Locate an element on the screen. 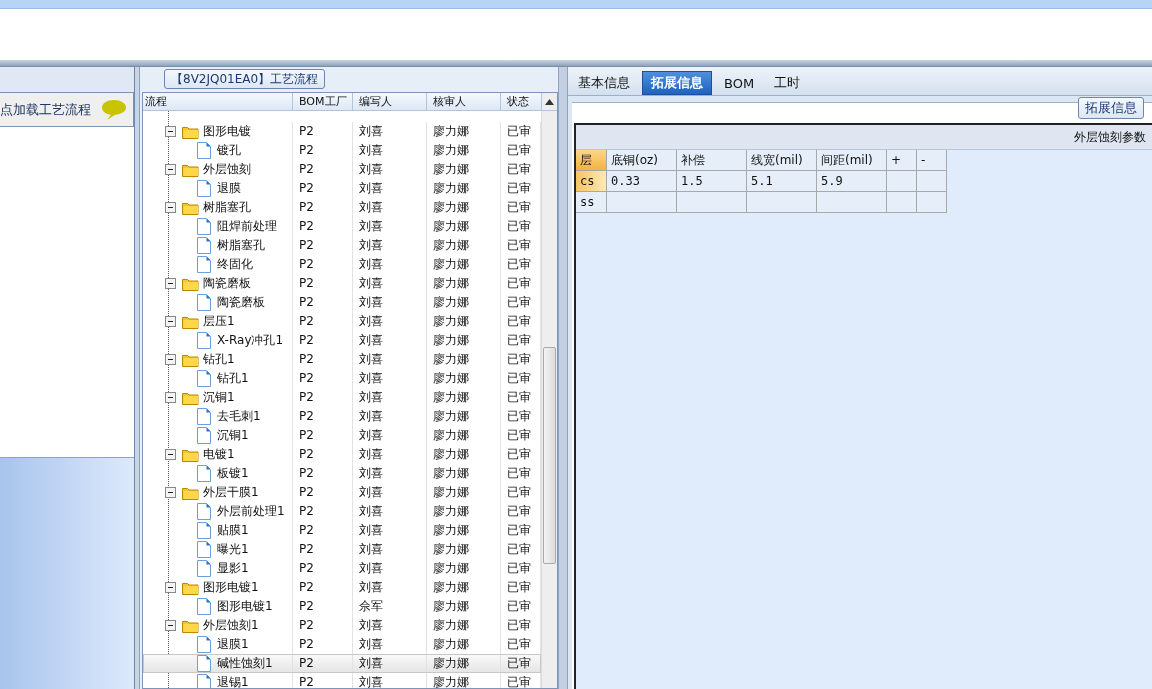  column-header: 流程 is located at coordinates (218, 101).